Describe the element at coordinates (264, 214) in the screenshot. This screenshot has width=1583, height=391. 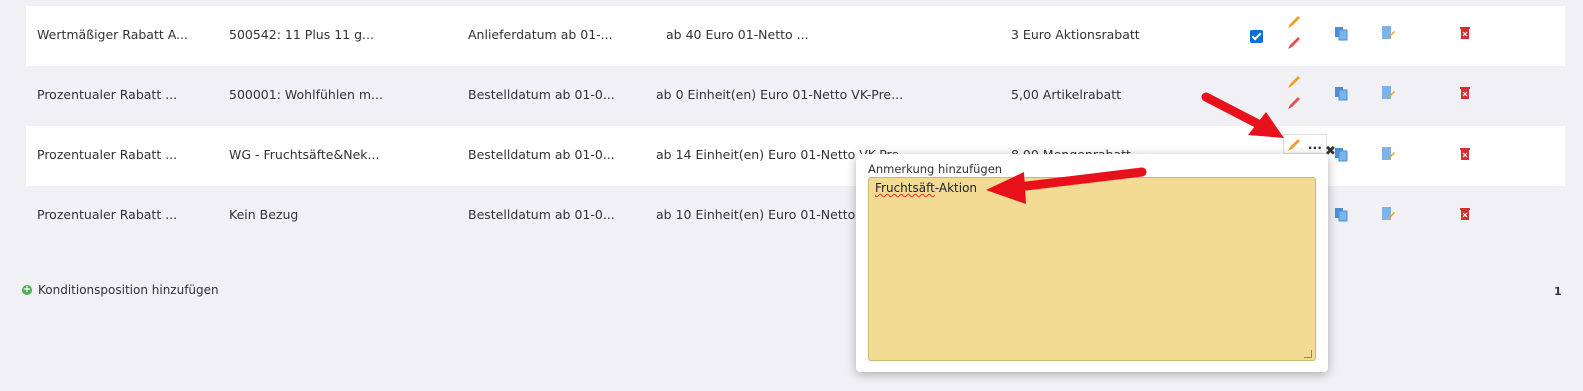
I see `row-reference: Kein Bezug` at that location.